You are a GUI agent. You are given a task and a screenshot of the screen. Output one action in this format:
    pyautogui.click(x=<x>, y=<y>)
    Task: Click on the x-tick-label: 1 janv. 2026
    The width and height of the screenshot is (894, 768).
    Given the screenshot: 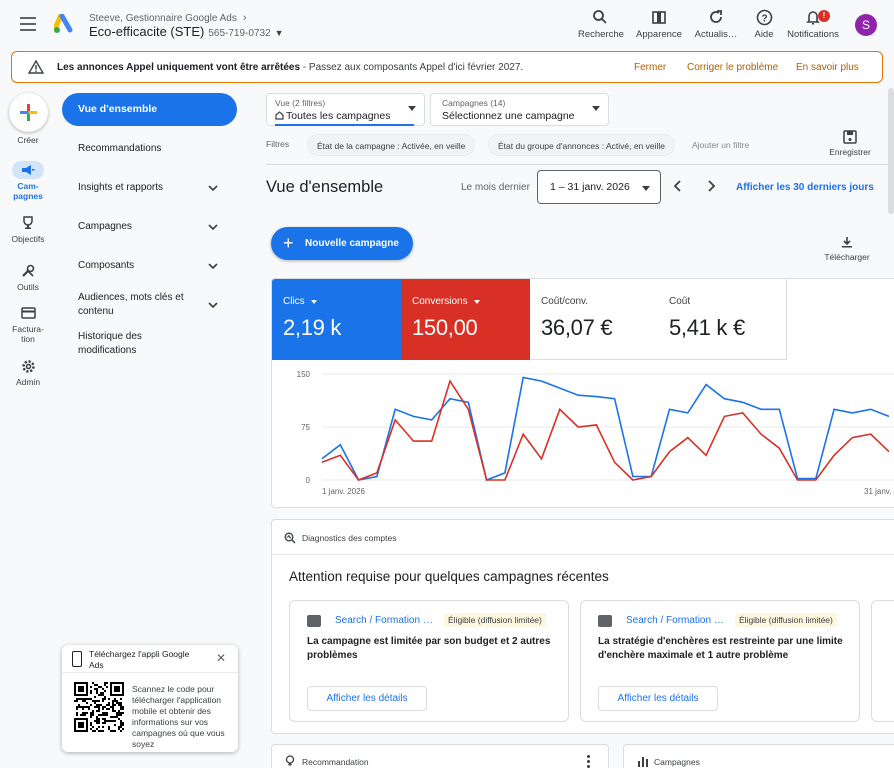 What is the action you would take?
    pyautogui.click(x=344, y=491)
    